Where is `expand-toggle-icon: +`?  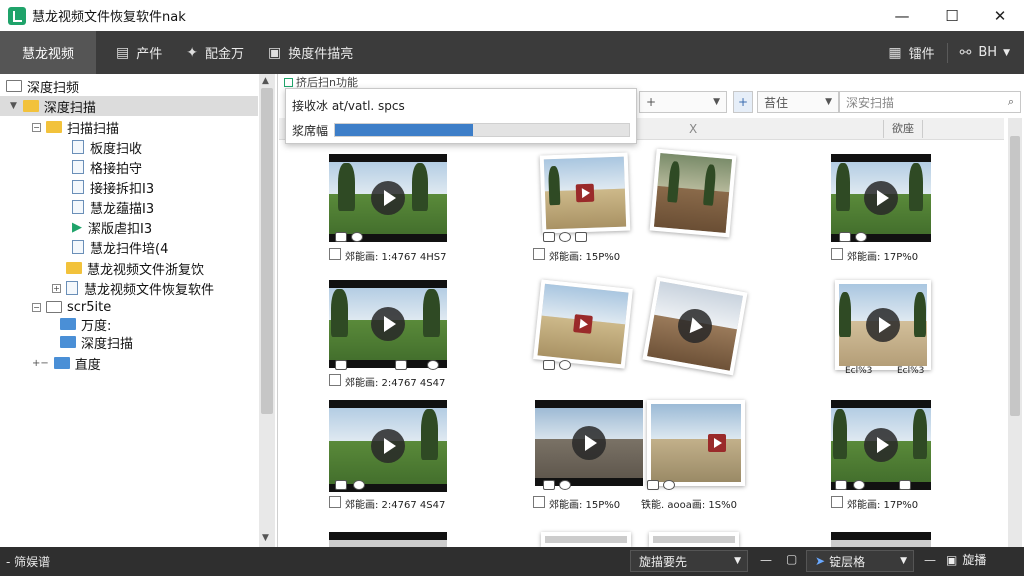
expand-toggle-icon: + is located at coordinates (56, 288).